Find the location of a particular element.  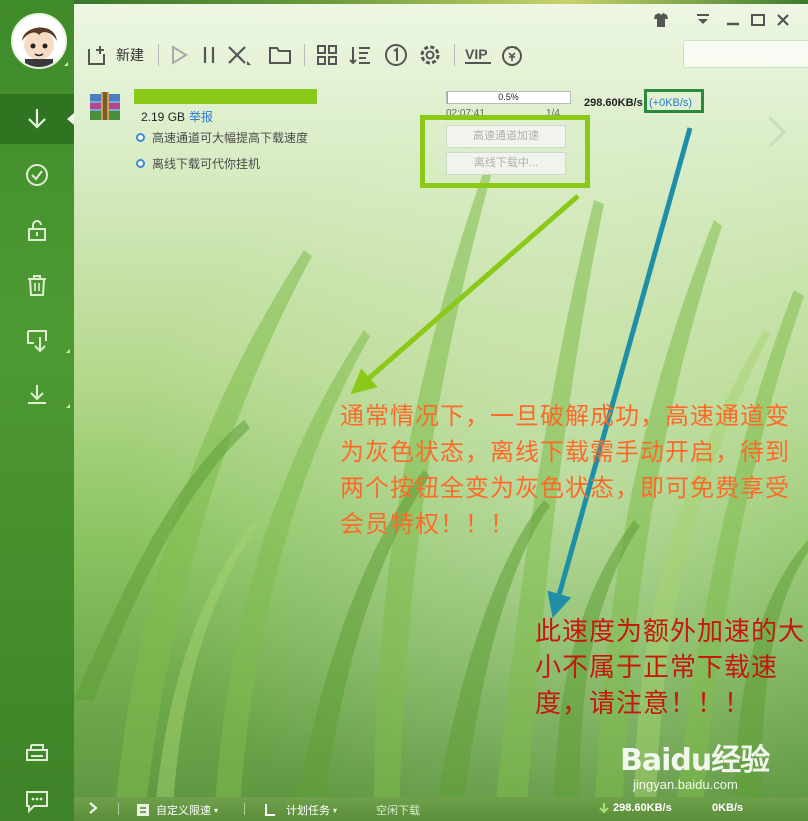

schedule-icon is located at coordinates (270, 810).